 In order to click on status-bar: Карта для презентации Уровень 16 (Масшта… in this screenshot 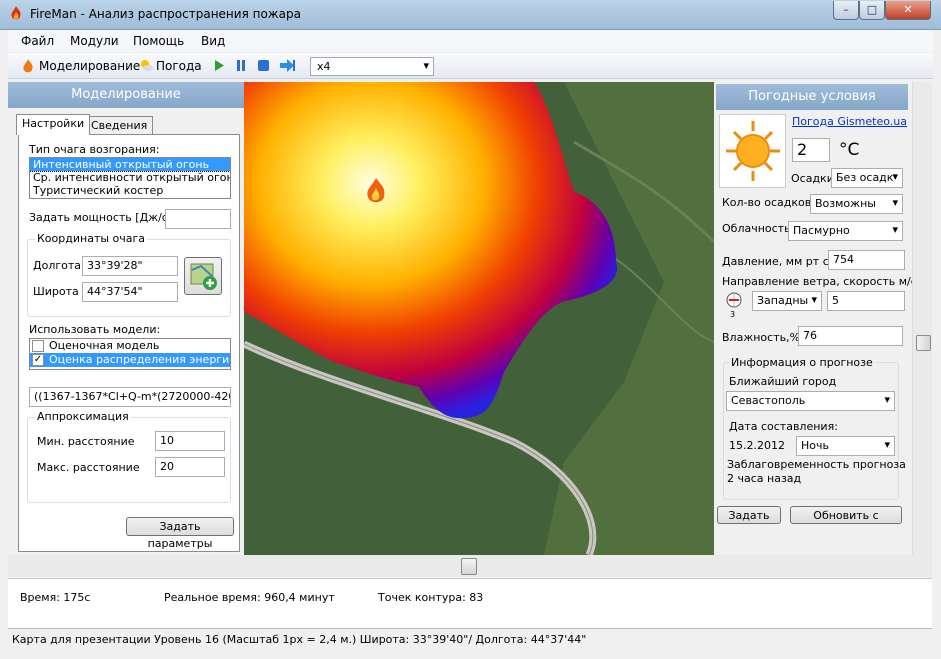, I will do `click(470, 639)`.